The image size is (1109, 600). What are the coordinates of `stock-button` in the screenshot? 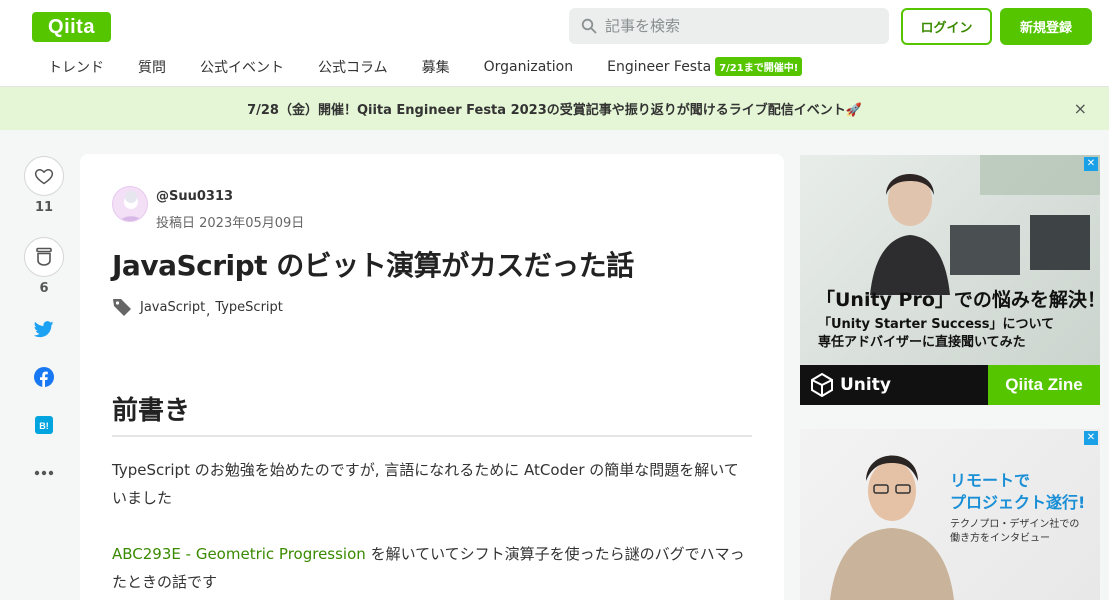 It's located at (44, 257).